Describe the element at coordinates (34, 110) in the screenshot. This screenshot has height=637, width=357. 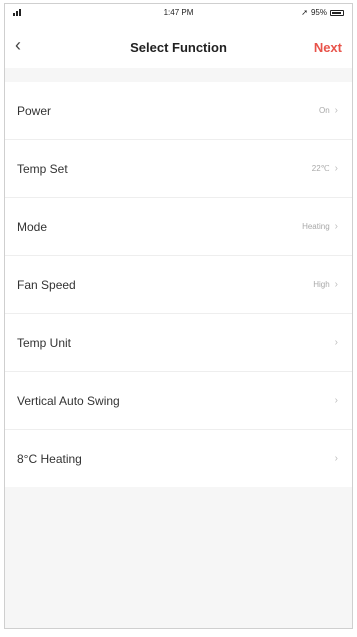
I see `function-label: Power` at that location.